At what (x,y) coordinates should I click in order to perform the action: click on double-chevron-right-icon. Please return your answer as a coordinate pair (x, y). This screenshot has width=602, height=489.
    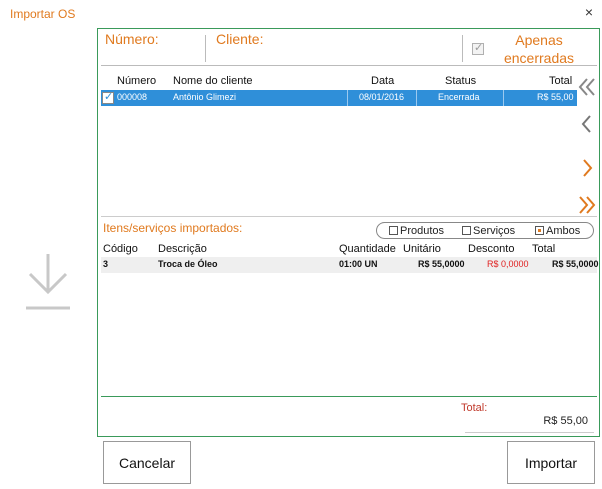
    Looking at the image, I should click on (587, 205).